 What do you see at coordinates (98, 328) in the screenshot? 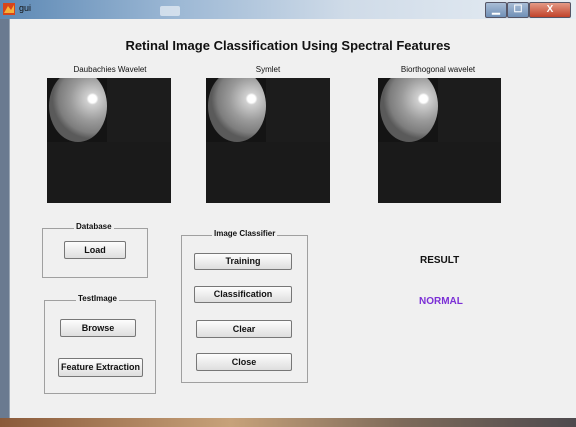
I see `browse-button: Browse` at bounding box center [98, 328].